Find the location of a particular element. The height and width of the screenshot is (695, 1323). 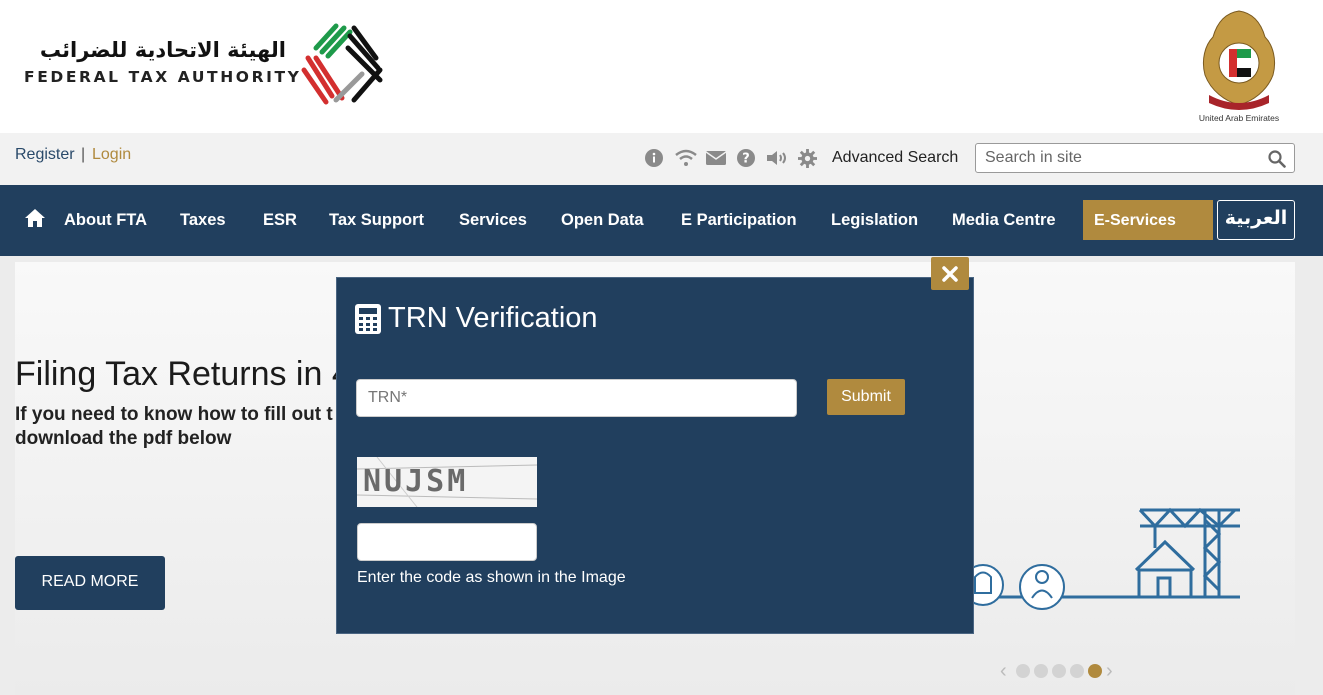

uae-emblem-icon is located at coordinates (1239, 60).